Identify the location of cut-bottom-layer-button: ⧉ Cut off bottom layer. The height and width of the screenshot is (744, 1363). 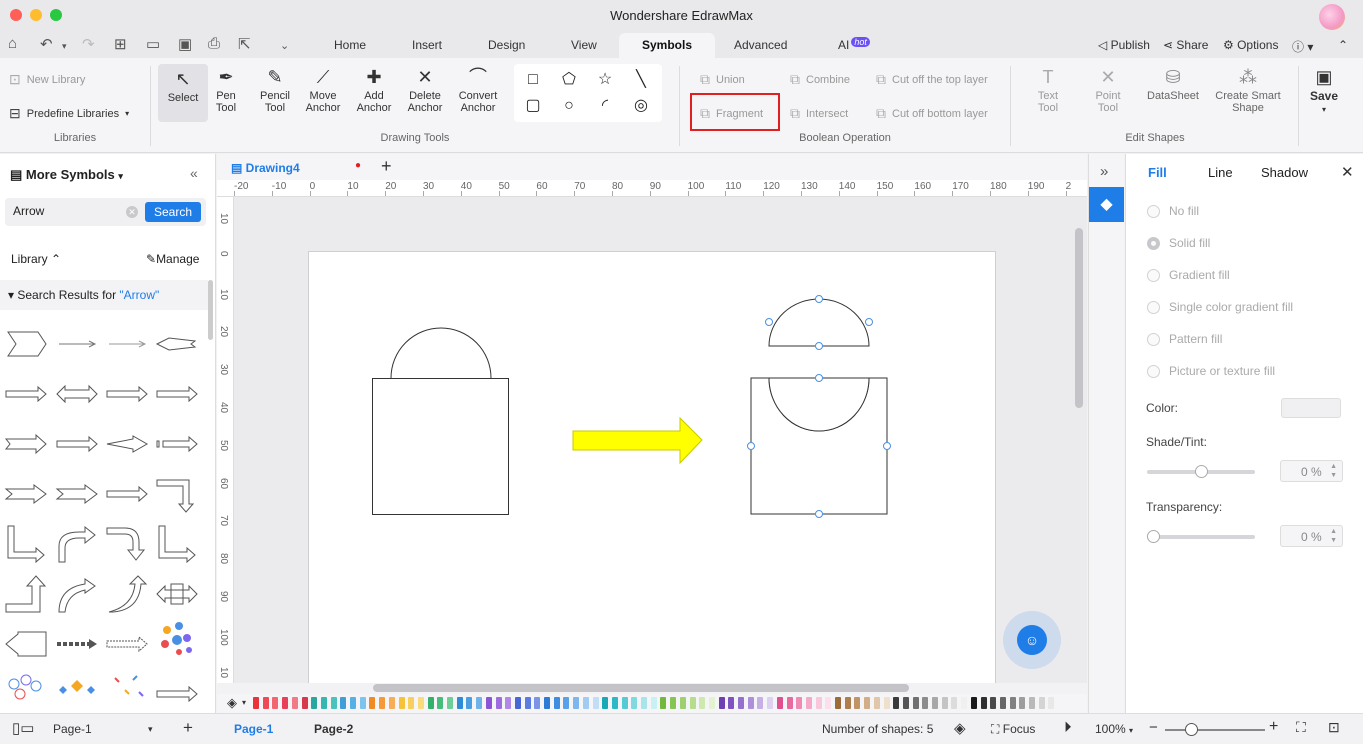
(932, 113).